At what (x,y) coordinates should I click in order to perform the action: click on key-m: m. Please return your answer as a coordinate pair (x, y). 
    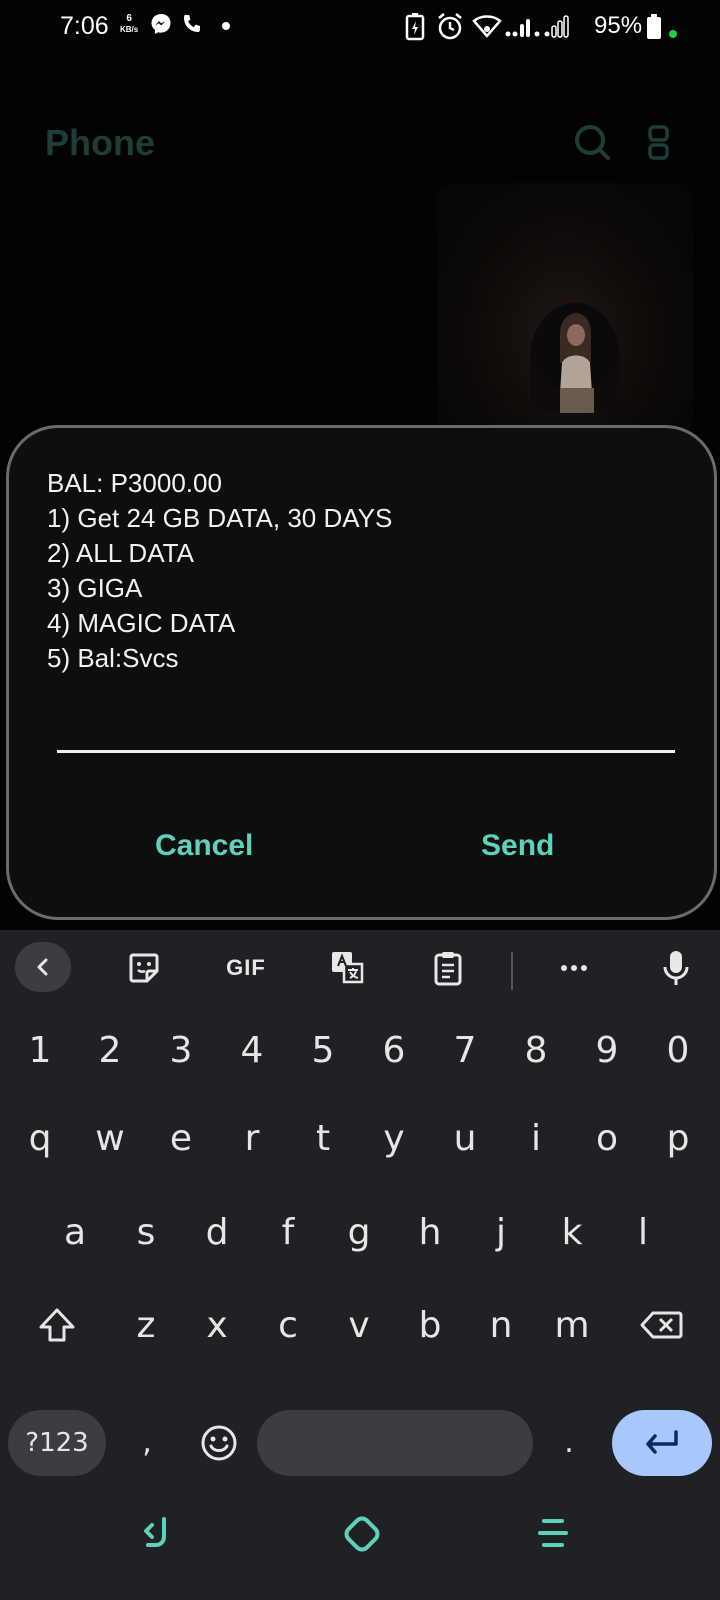
    Looking at the image, I should click on (572, 1325).